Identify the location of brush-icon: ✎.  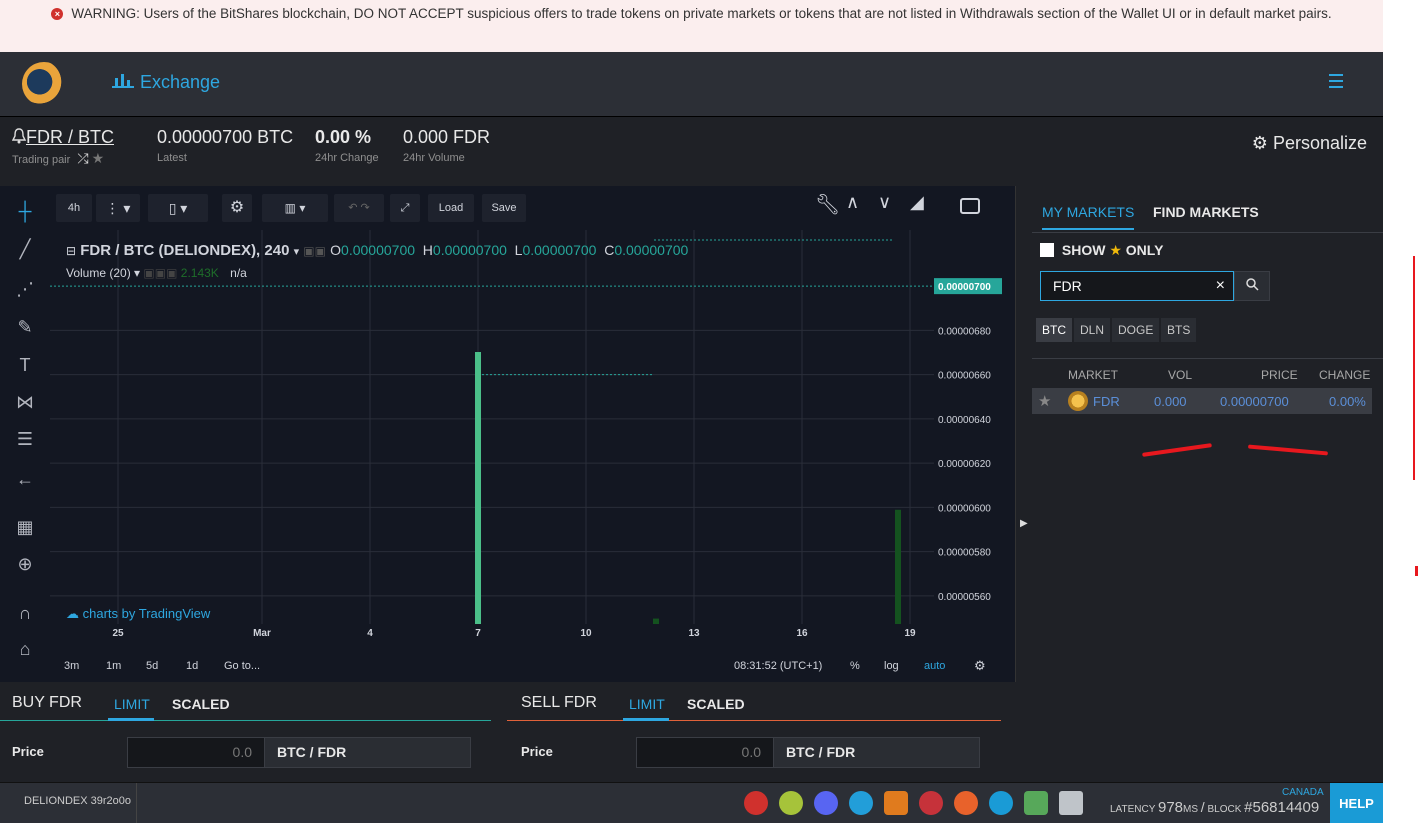
(25, 327).